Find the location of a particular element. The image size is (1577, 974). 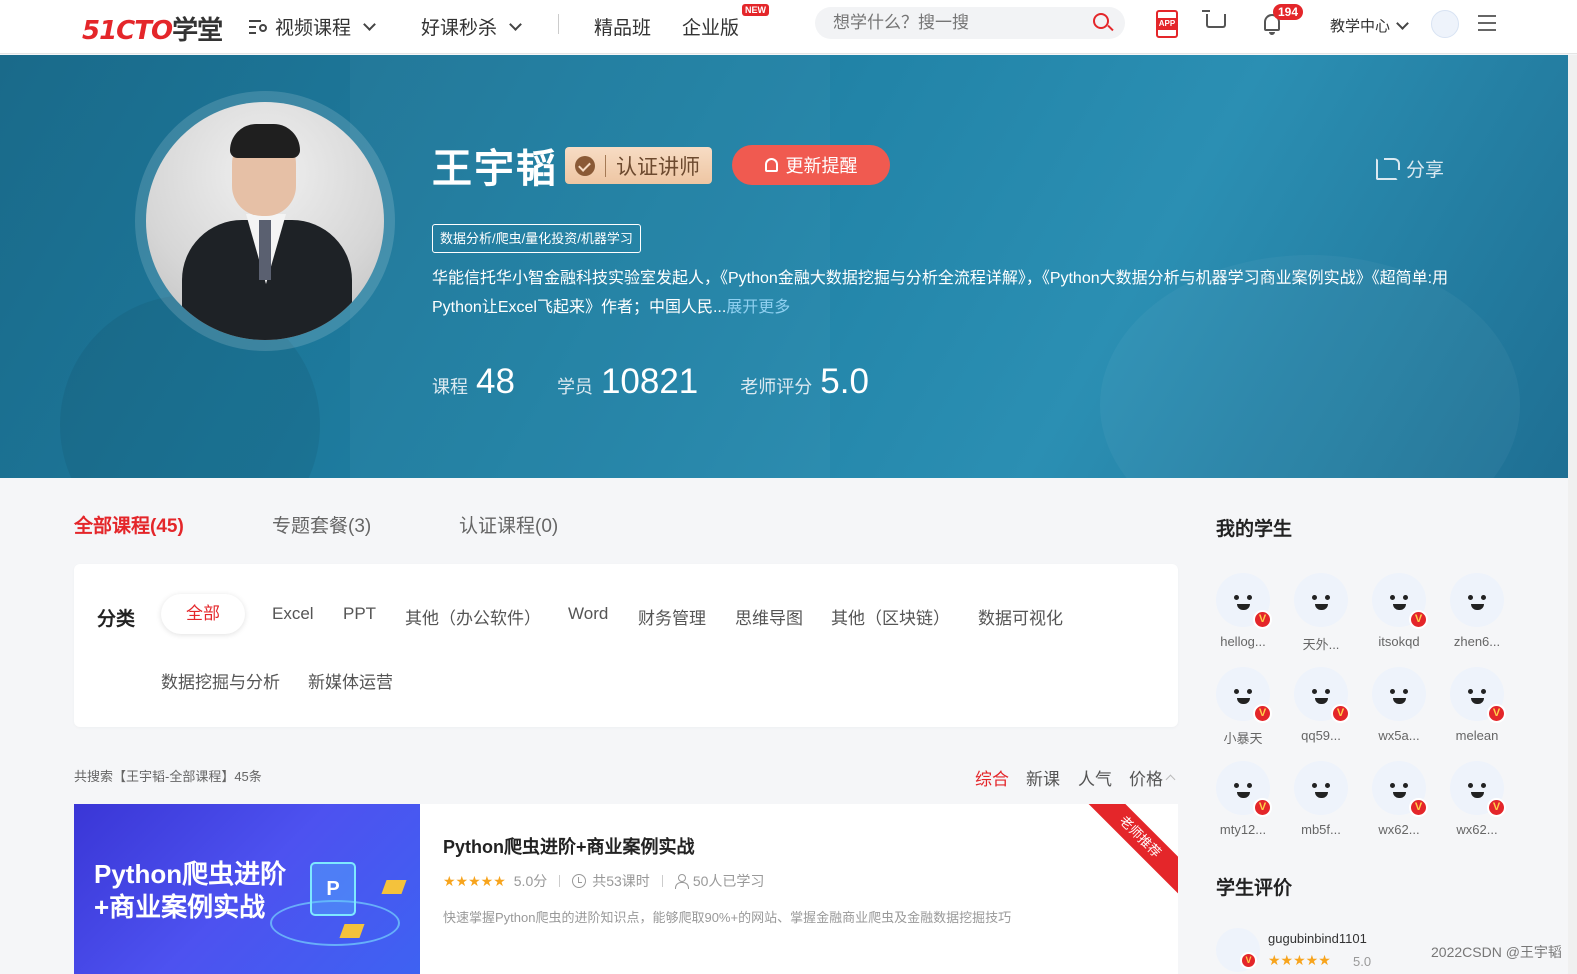

category-chip: 全部 is located at coordinates (203, 614).